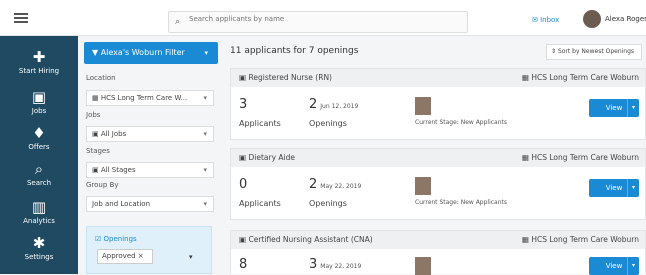  I want to click on group-by-select: Job and Location ▾, so click(150, 204).